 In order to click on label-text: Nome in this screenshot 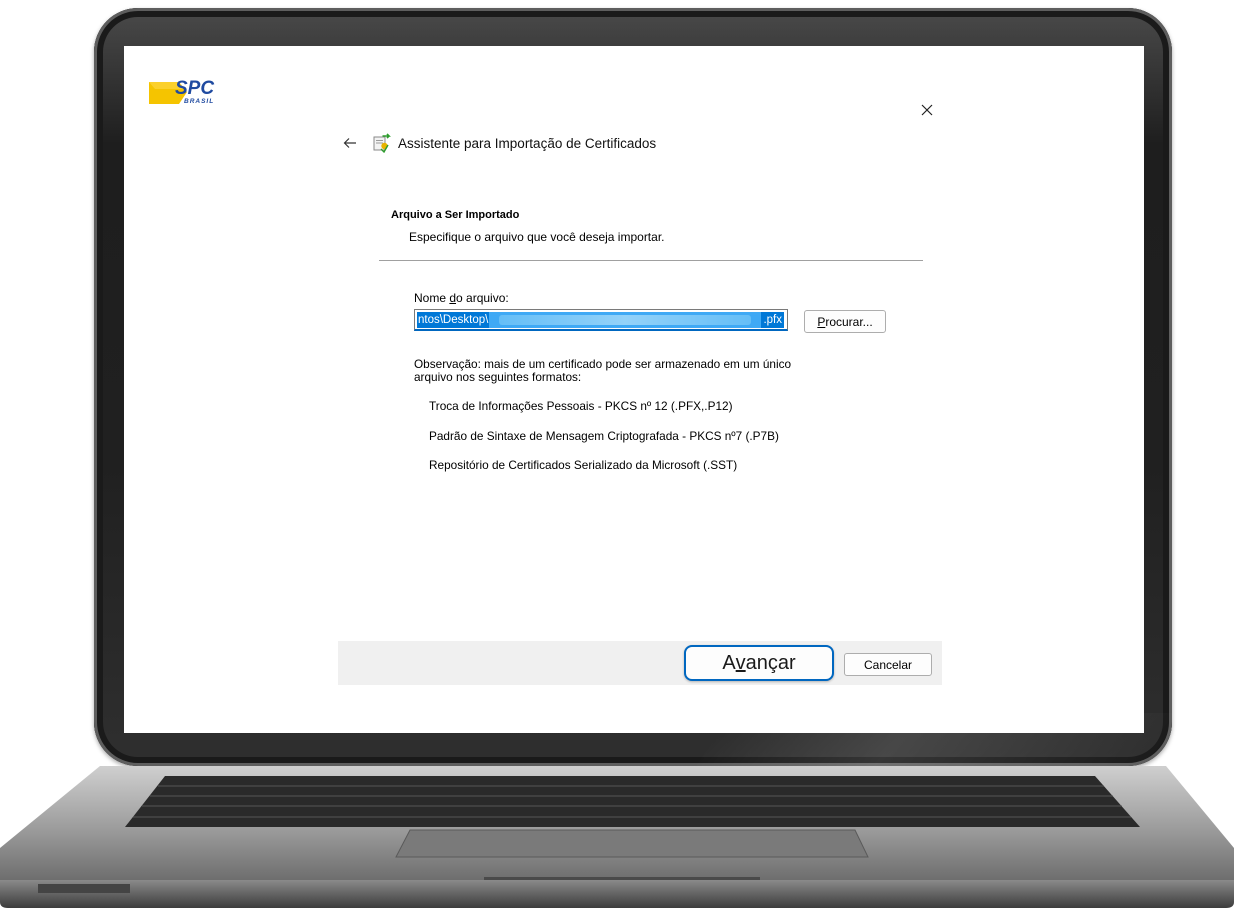, I will do `click(432, 298)`.